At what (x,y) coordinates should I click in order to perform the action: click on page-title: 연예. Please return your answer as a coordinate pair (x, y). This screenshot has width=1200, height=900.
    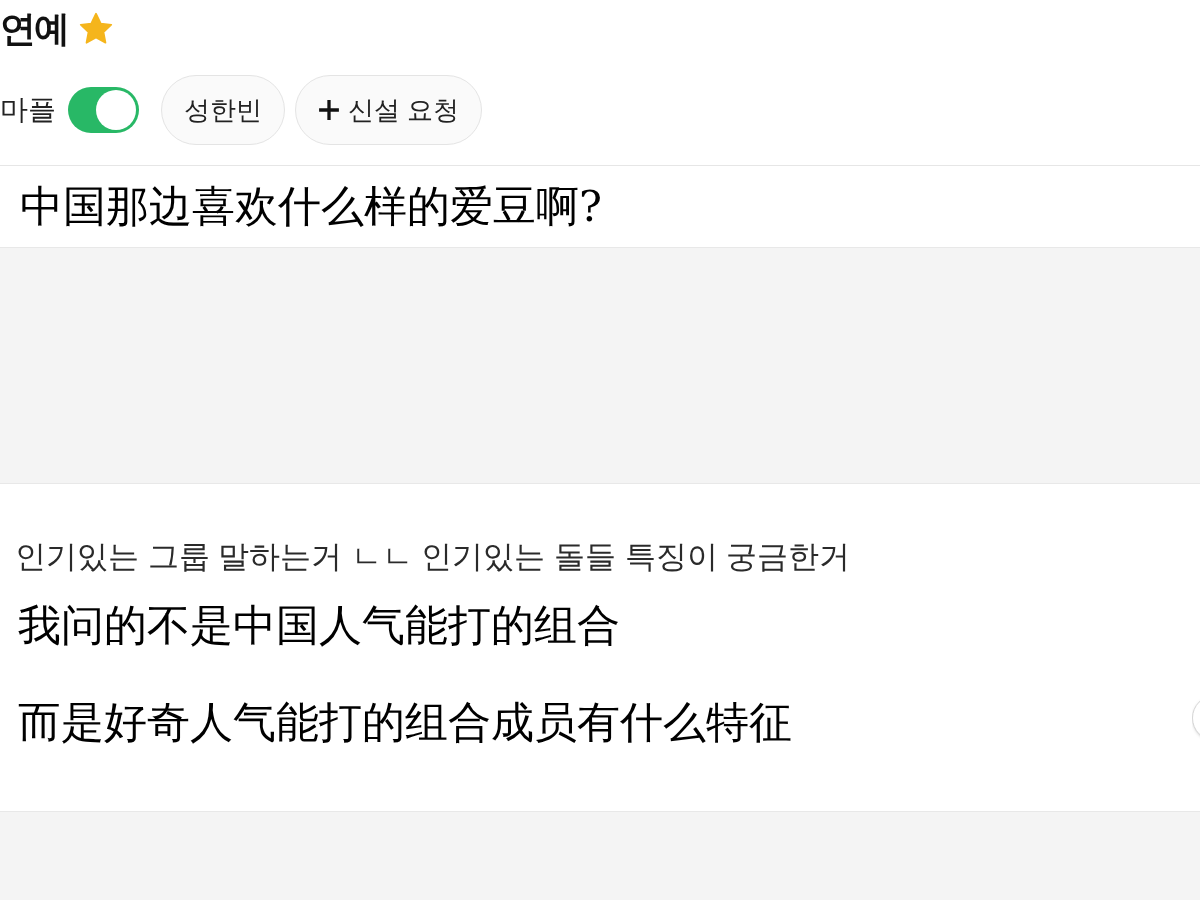
    Looking at the image, I should click on (34, 29).